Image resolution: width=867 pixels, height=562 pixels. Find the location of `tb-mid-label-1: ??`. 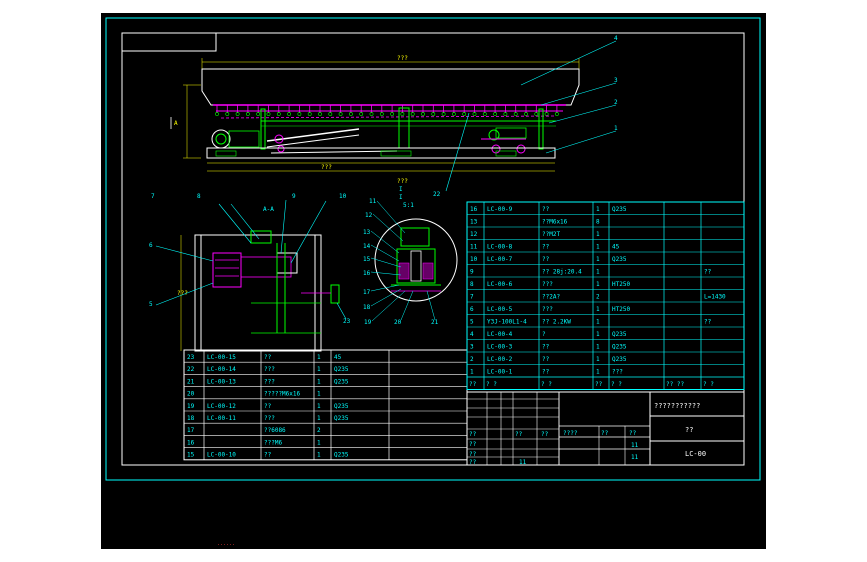

tb-mid-label-1: ?? is located at coordinates (605, 433).